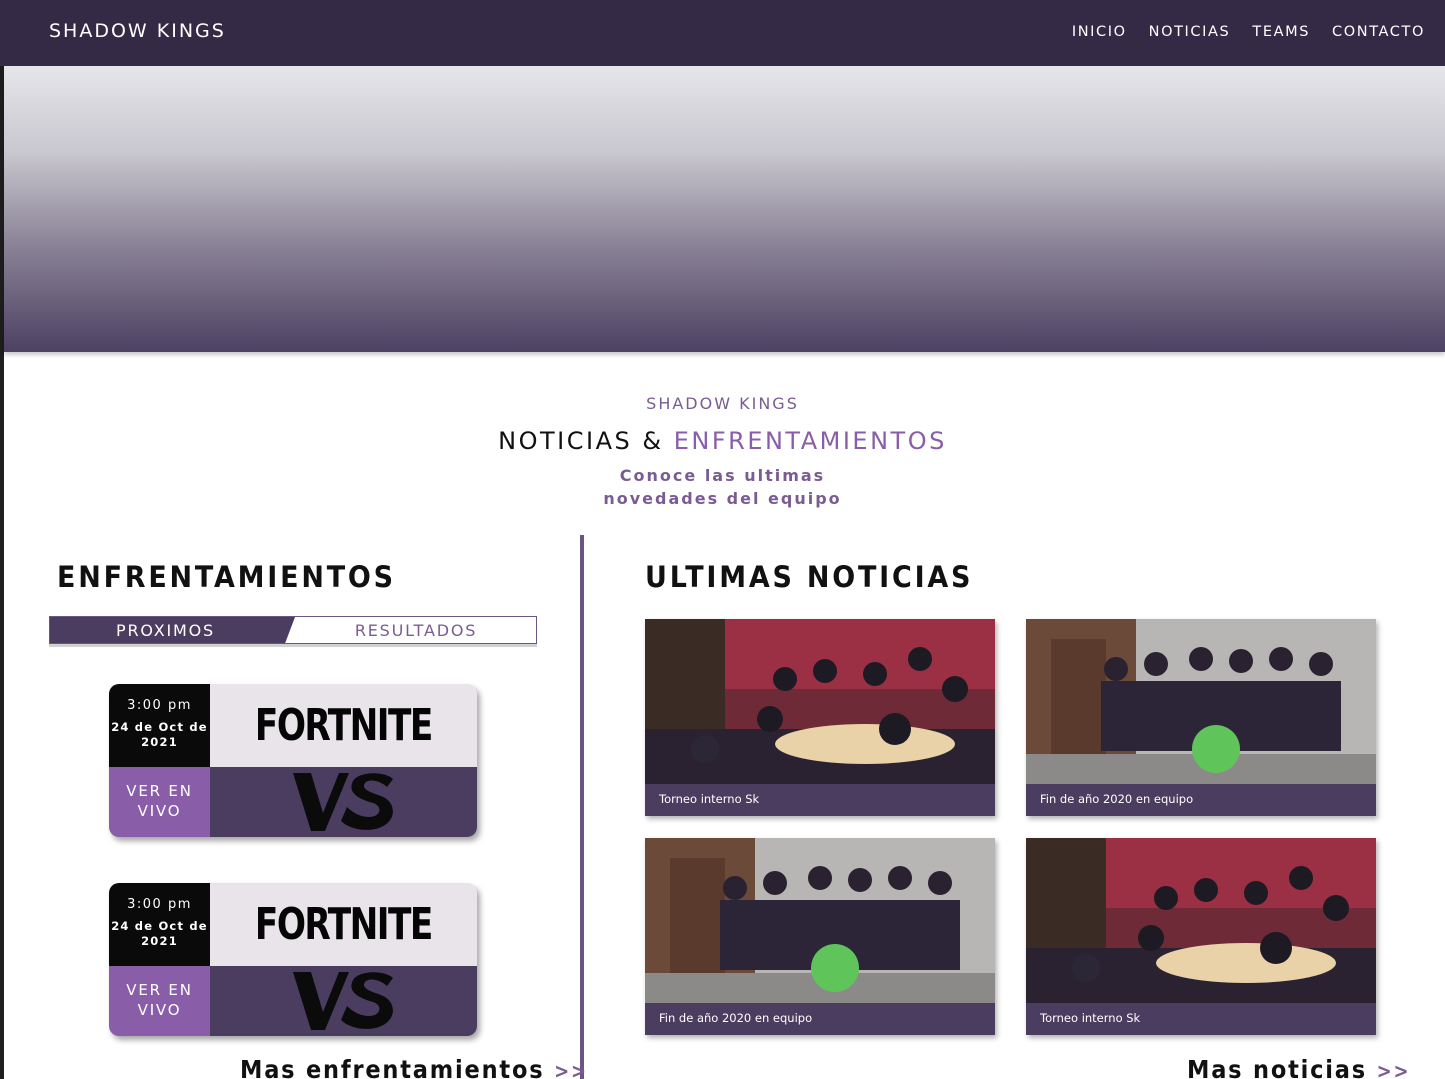  Describe the element at coordinates (392, 1067) in the screenshot. I see `more-matches-label: Mas enfrentamientos` at that location.